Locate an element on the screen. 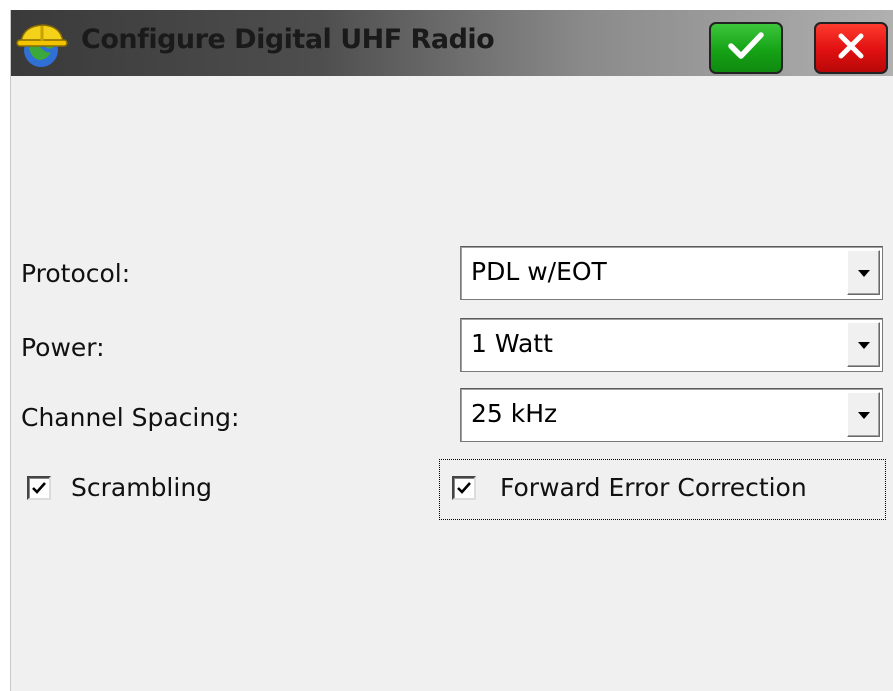  cancel-button is located at coordinates (851, 48).